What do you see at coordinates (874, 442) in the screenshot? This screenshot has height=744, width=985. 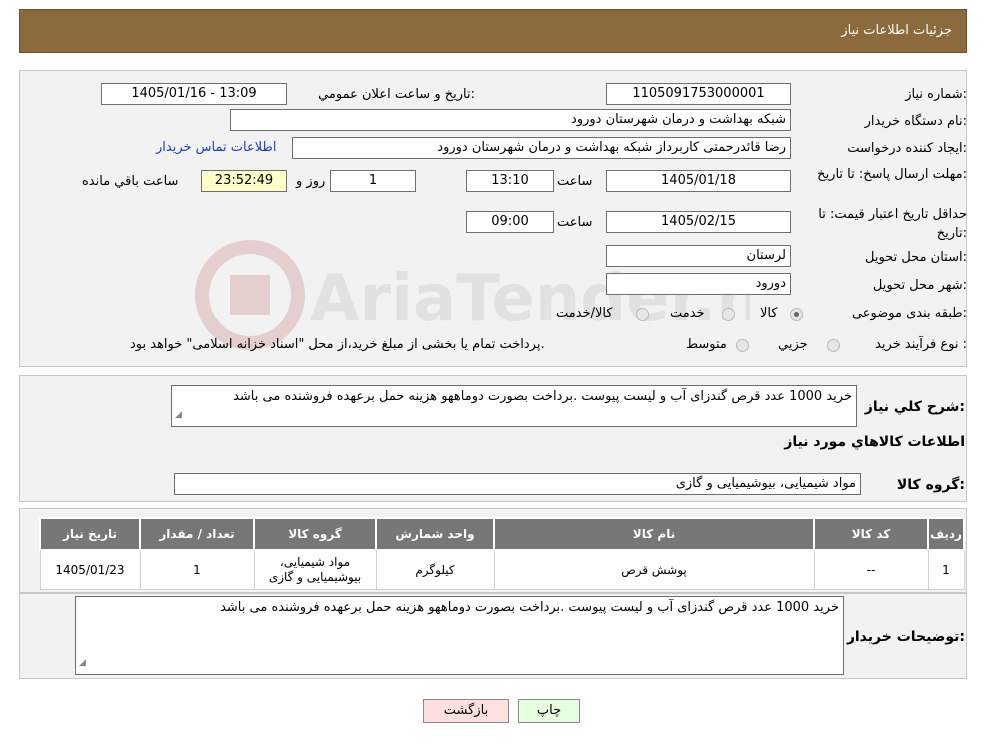 I see `goods-info-title: اطلاعات کالاهاي مورد نياز` at bounding box center [874, 442].